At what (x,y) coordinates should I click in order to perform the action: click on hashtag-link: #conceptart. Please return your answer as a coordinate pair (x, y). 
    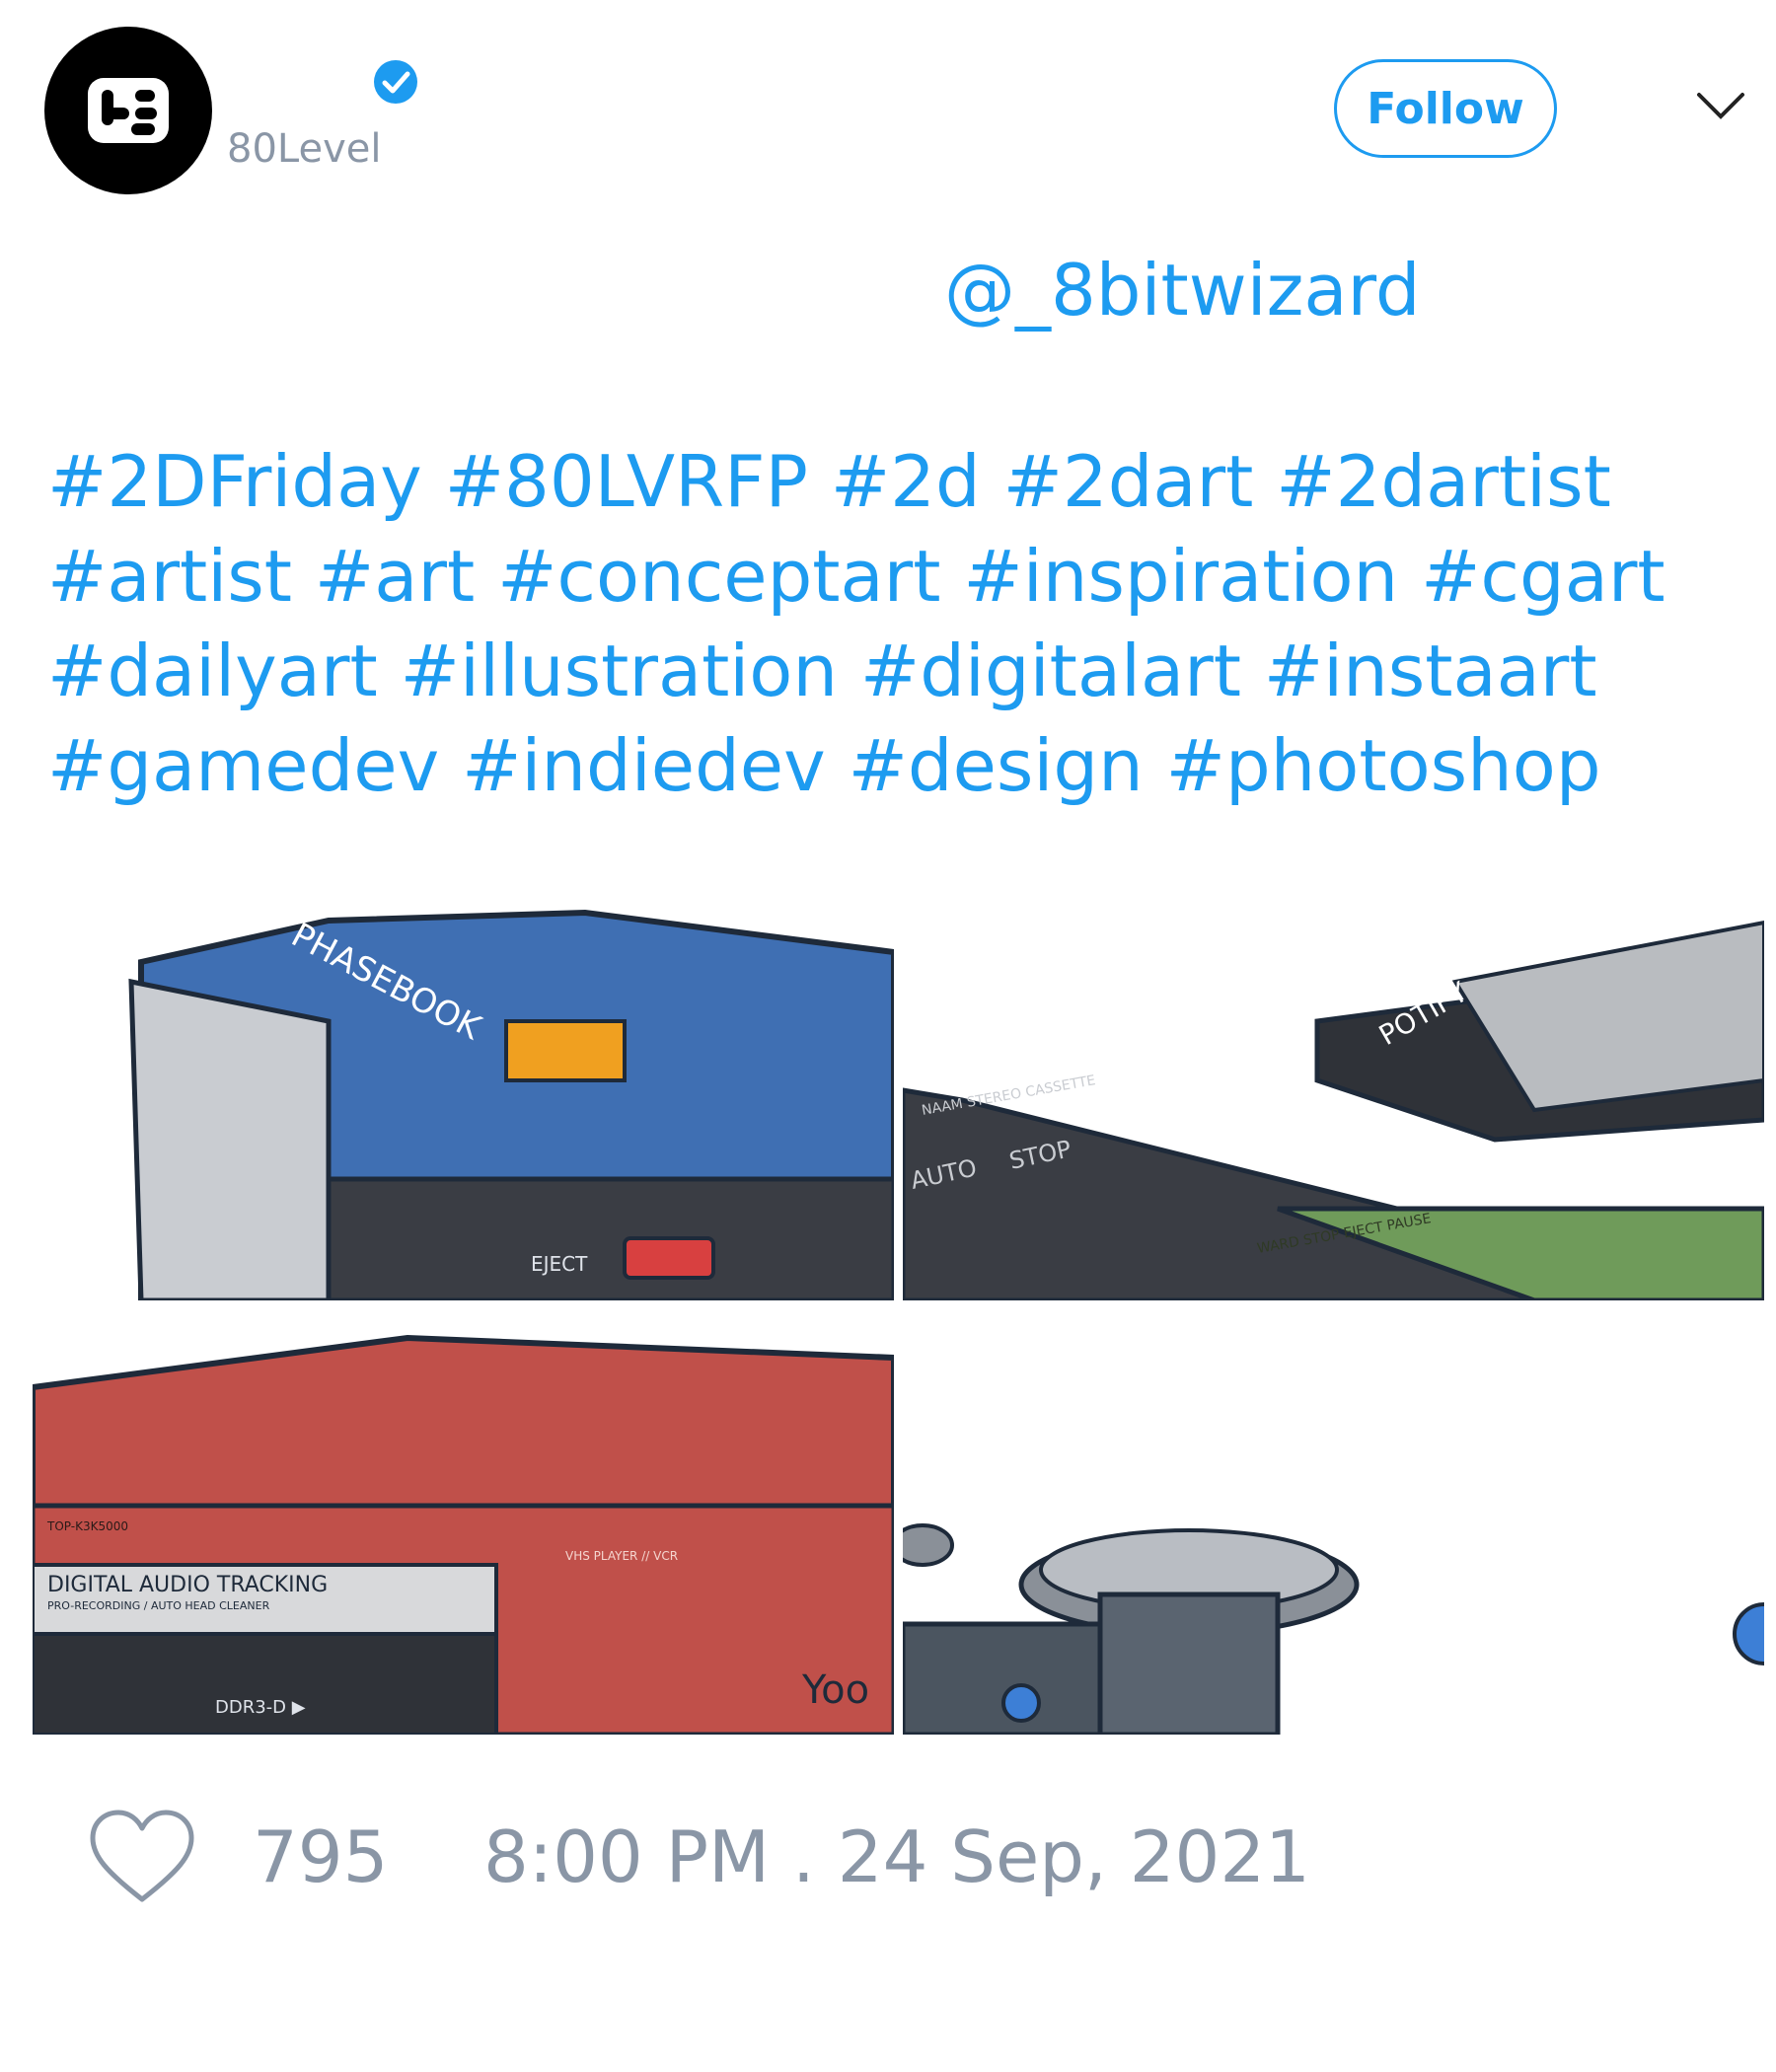
    Looking at the image, I should click on (718, 577).